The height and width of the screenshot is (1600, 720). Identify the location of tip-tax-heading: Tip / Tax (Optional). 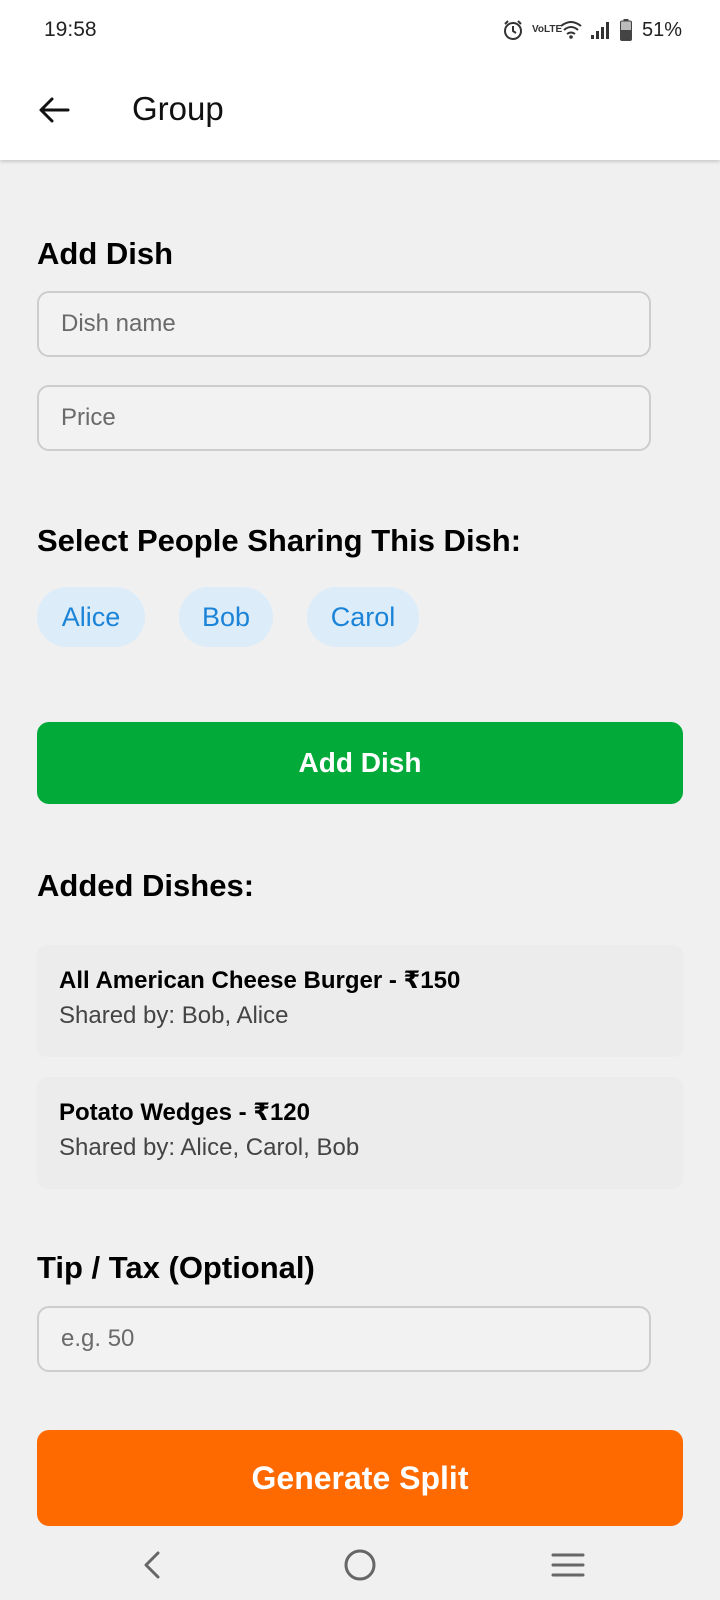
(176, 1267).